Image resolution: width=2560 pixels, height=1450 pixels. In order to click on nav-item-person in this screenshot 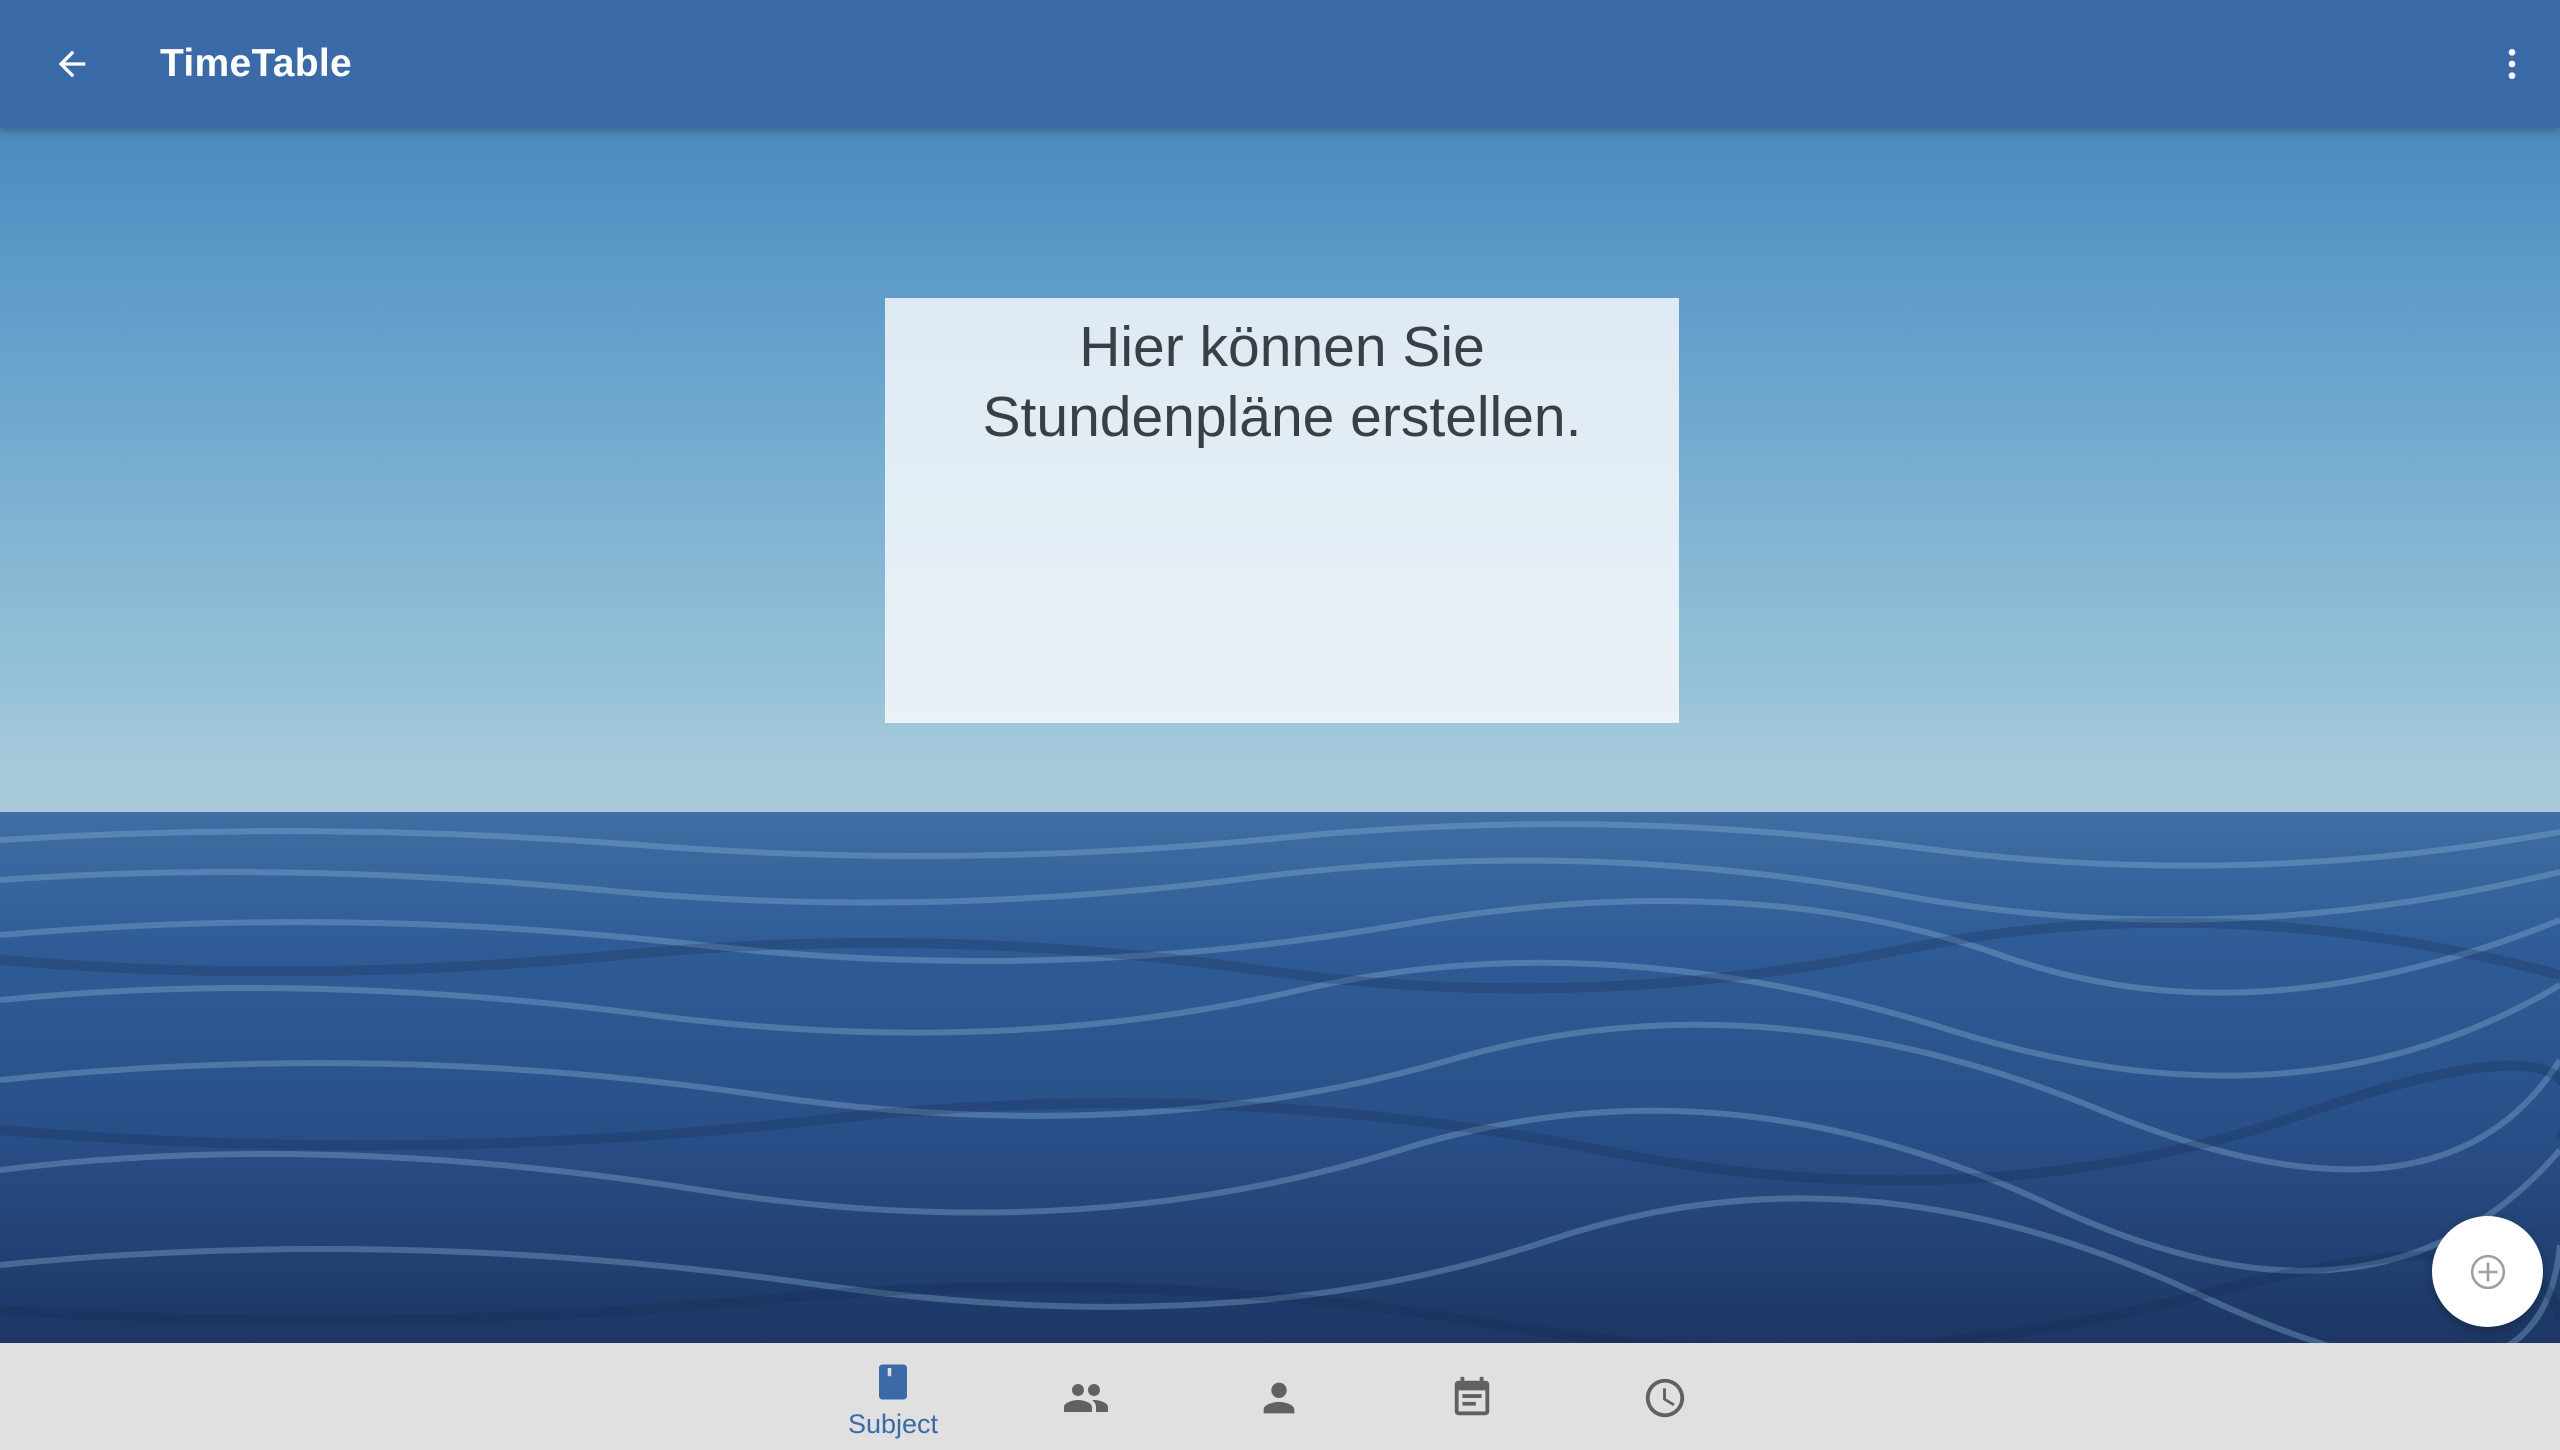, I will do `click(1279, 1396)`.